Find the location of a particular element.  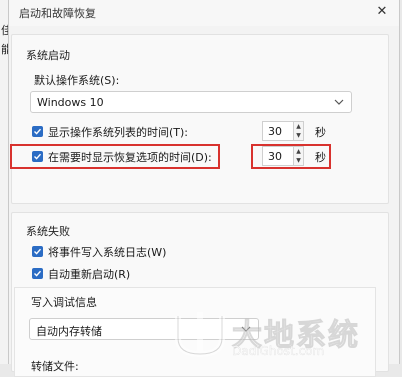

write-event-checkbox is located at coordinates (37, 251).